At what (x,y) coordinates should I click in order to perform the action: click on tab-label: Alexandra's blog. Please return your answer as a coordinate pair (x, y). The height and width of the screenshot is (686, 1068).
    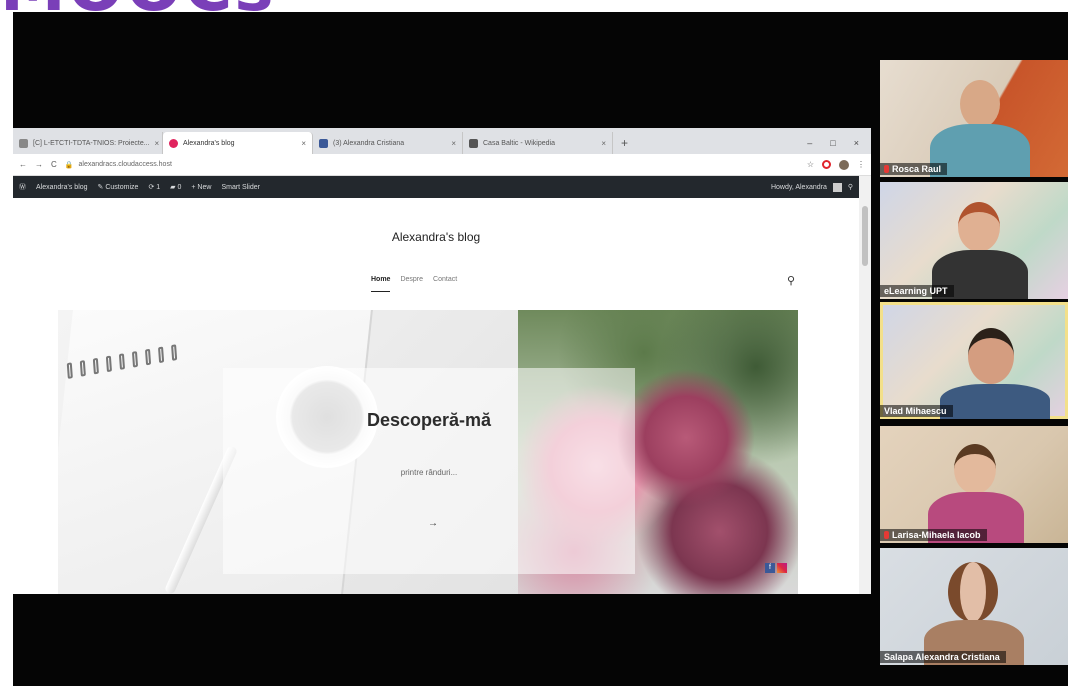
    Looking at the image, I should click on (209, 143).